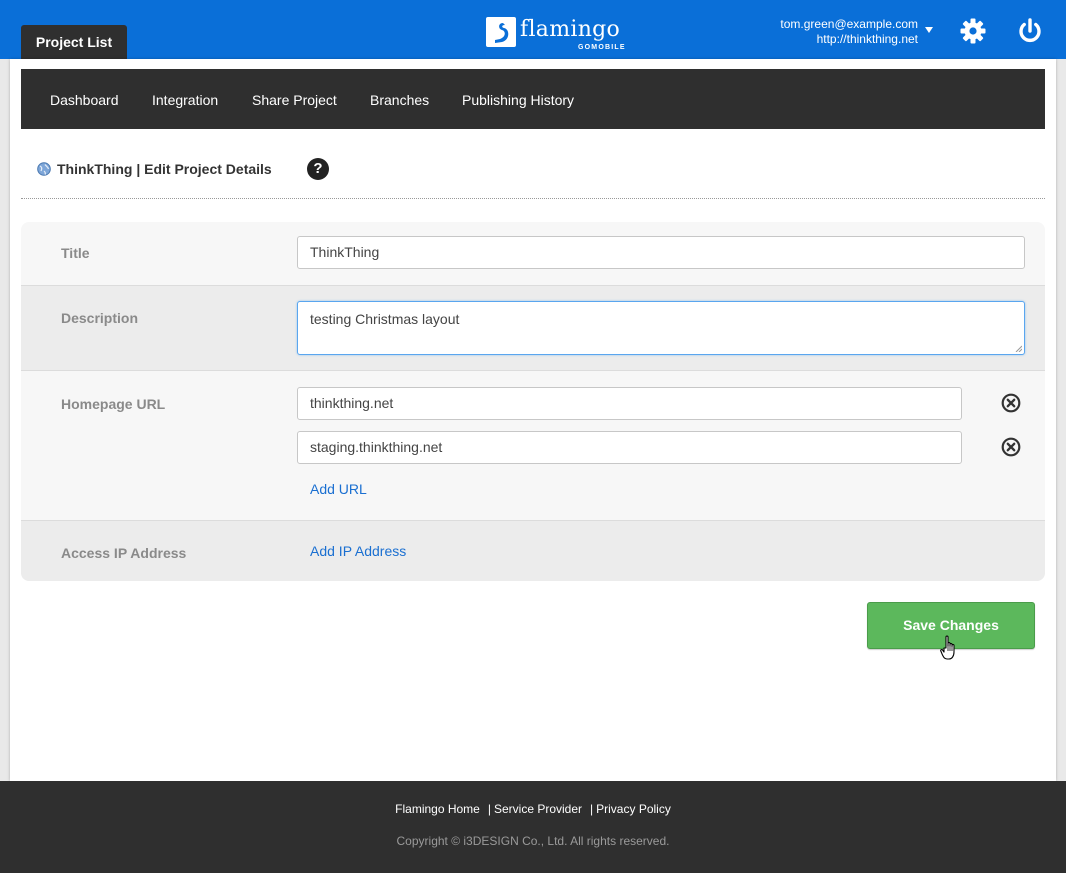  Describe the element at coordinates (164, 169) in the screenshot. I see `page-title: ThinkThing | Edit Project Details` at that location.